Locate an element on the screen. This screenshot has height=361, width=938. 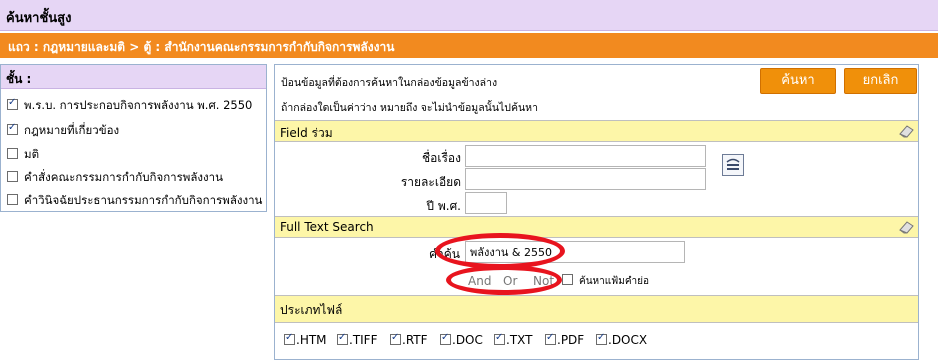
filetype-section-header: ประเภทไฟล์ is located at coordinates (596, 309).